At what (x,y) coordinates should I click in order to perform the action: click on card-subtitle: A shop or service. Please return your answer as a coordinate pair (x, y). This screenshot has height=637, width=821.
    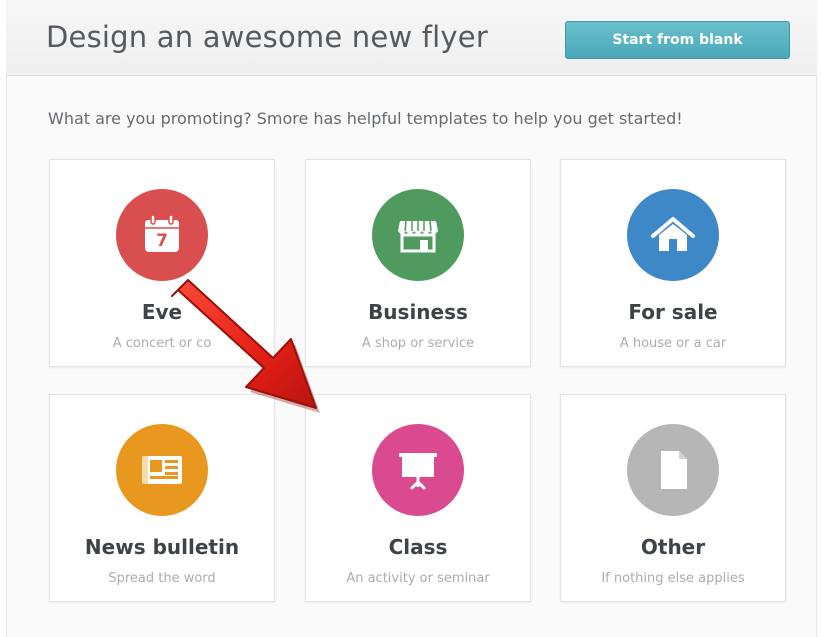
    Looking at the image, I should click on (418, 343).